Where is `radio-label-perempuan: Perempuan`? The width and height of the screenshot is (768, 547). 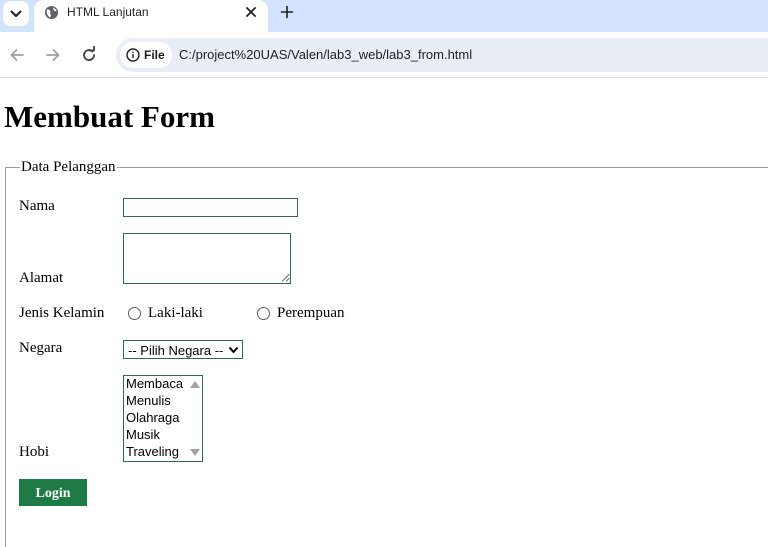 radio-label-perempuan: Perempuan is located at coordinates (311, 313).